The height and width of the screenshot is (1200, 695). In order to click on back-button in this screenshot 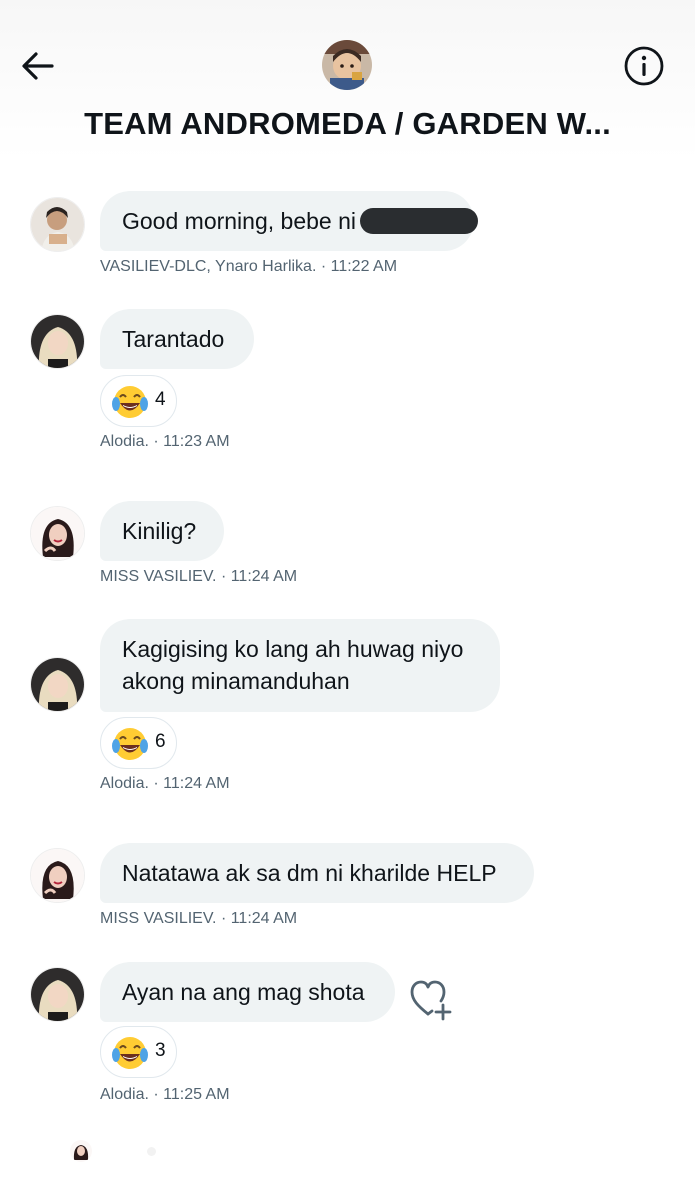, I will do `click(38, 66)`.